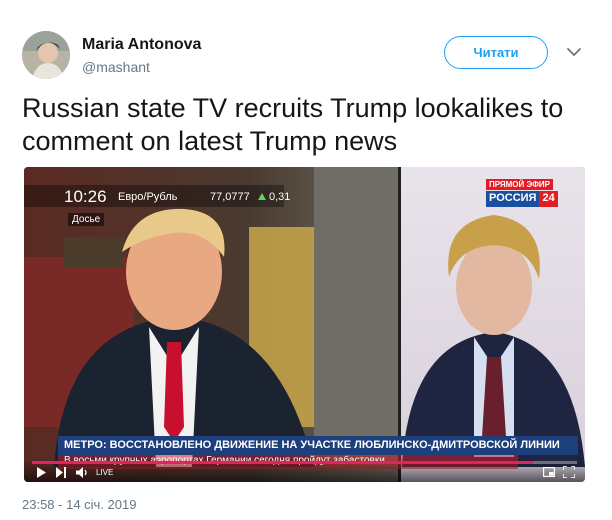  Describe the element at coordinates (280, 197) in the screenshot. I see `currency-change: 0,31` at that location.